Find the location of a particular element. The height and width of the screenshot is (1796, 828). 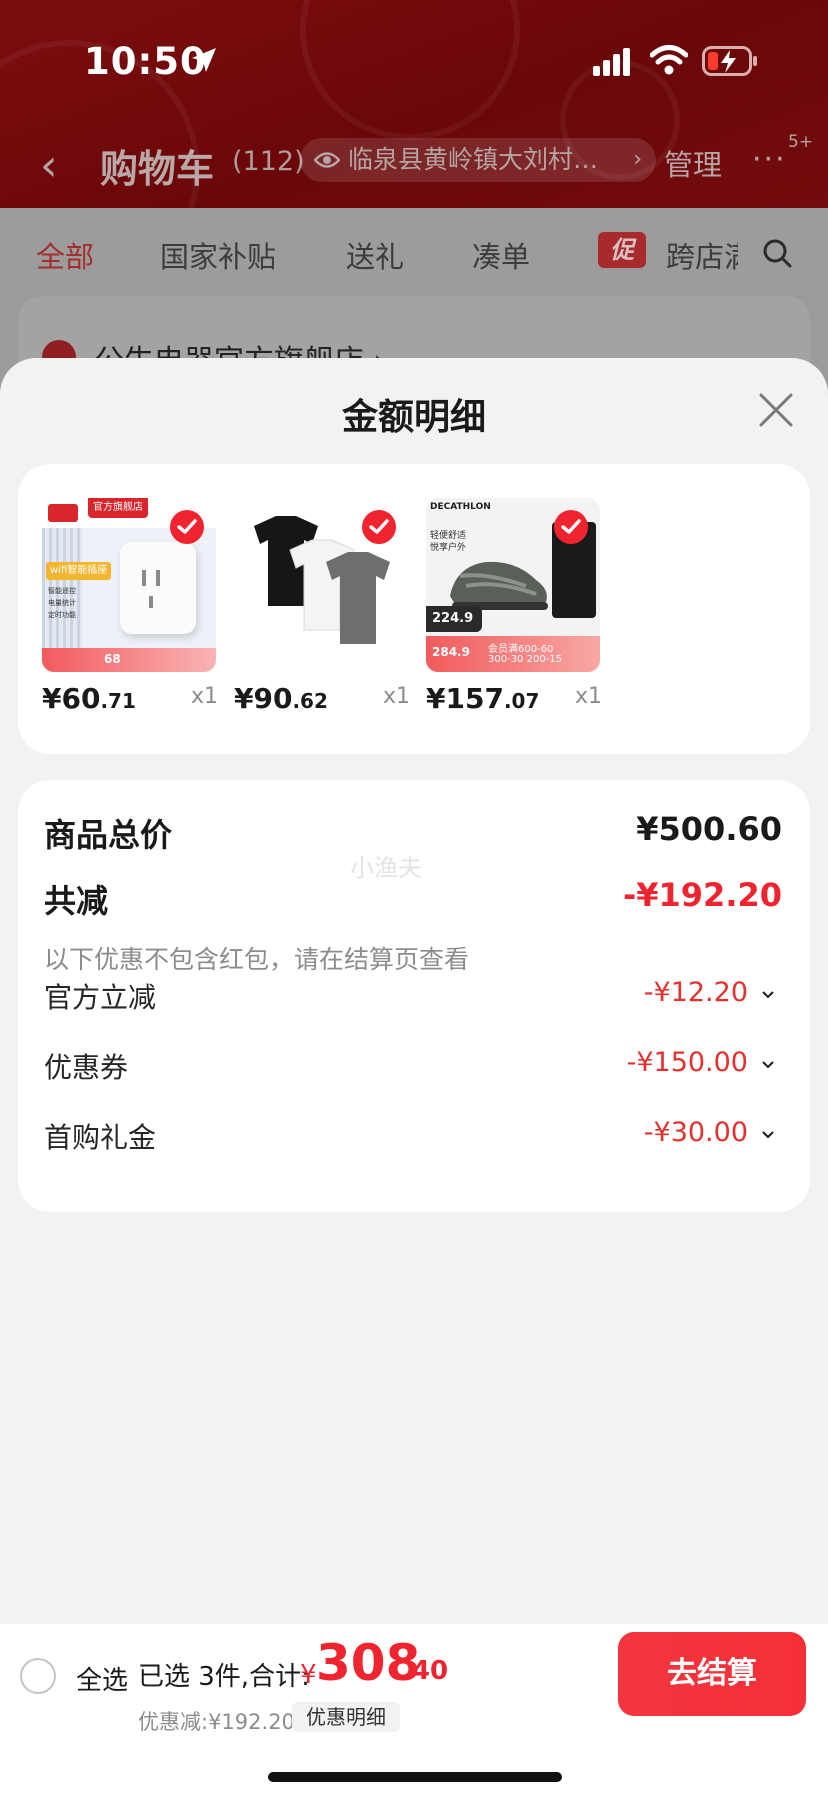

back-chevron-icon: ‹ is located at coordinates (49, 165).